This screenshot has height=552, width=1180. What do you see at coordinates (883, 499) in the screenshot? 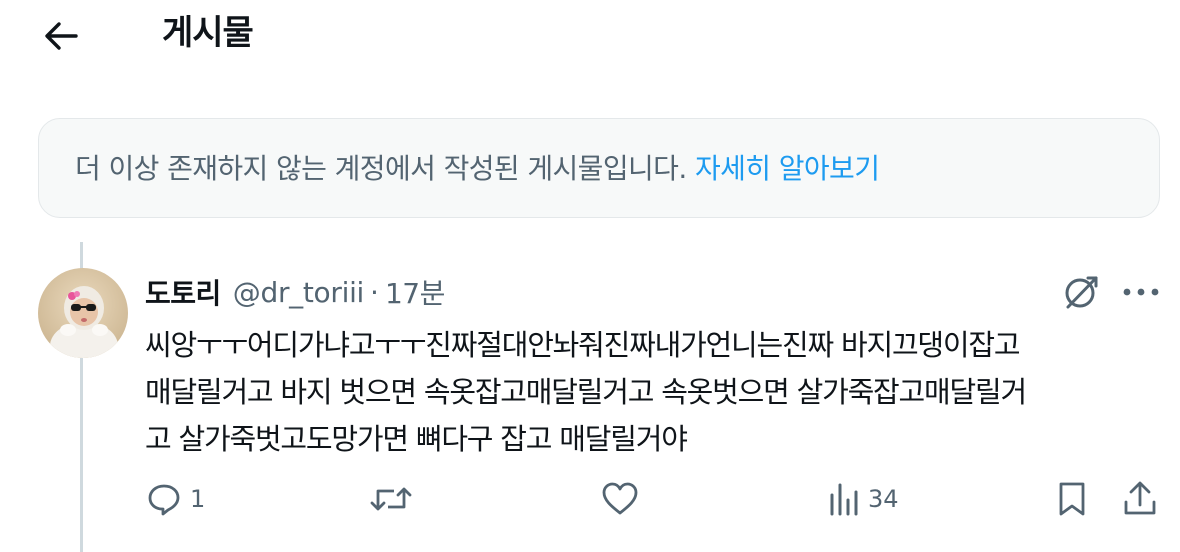
I see `views-count: 34` at bounding box center [883, 499].